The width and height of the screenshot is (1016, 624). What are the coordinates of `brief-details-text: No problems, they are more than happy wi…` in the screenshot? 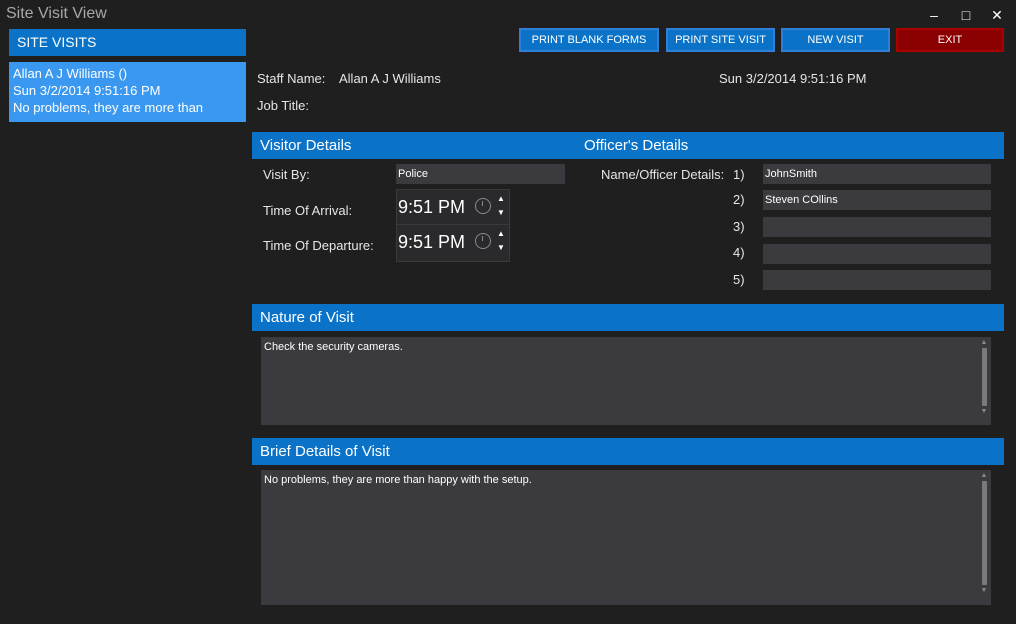 It's located at (398, 480).